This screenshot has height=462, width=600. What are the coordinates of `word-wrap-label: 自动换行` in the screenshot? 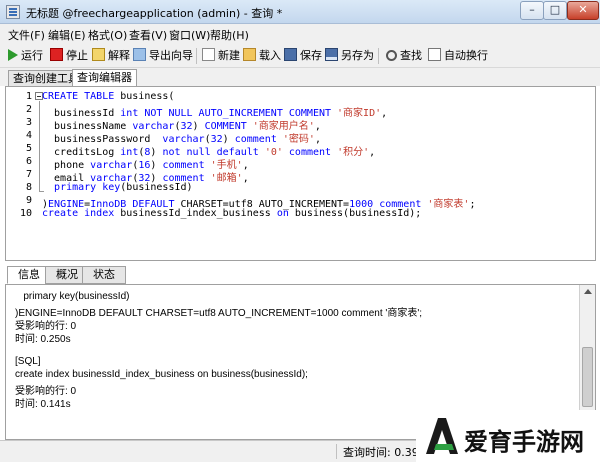 It's located at (466, 55).